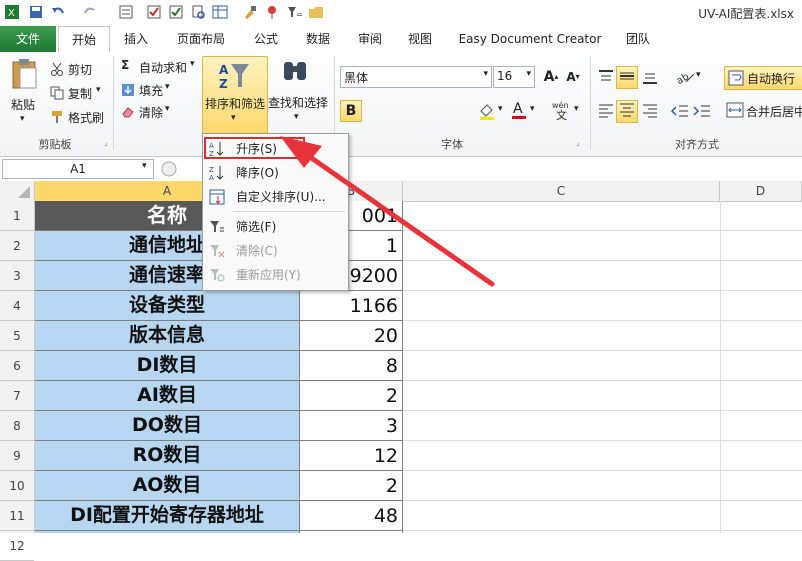 This screenshot has width=802, height=561. What do you see at coordinates (351, 111) in the screenshot?
I see `bold-button: B` at bounding box center [351, 111].